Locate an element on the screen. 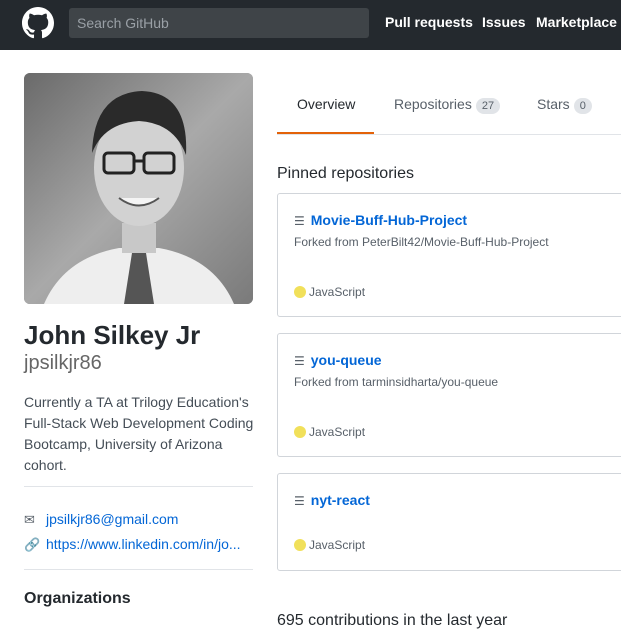 The width and height of the screenshot is (621, 630). avatar is located at coordinates (138, 188).